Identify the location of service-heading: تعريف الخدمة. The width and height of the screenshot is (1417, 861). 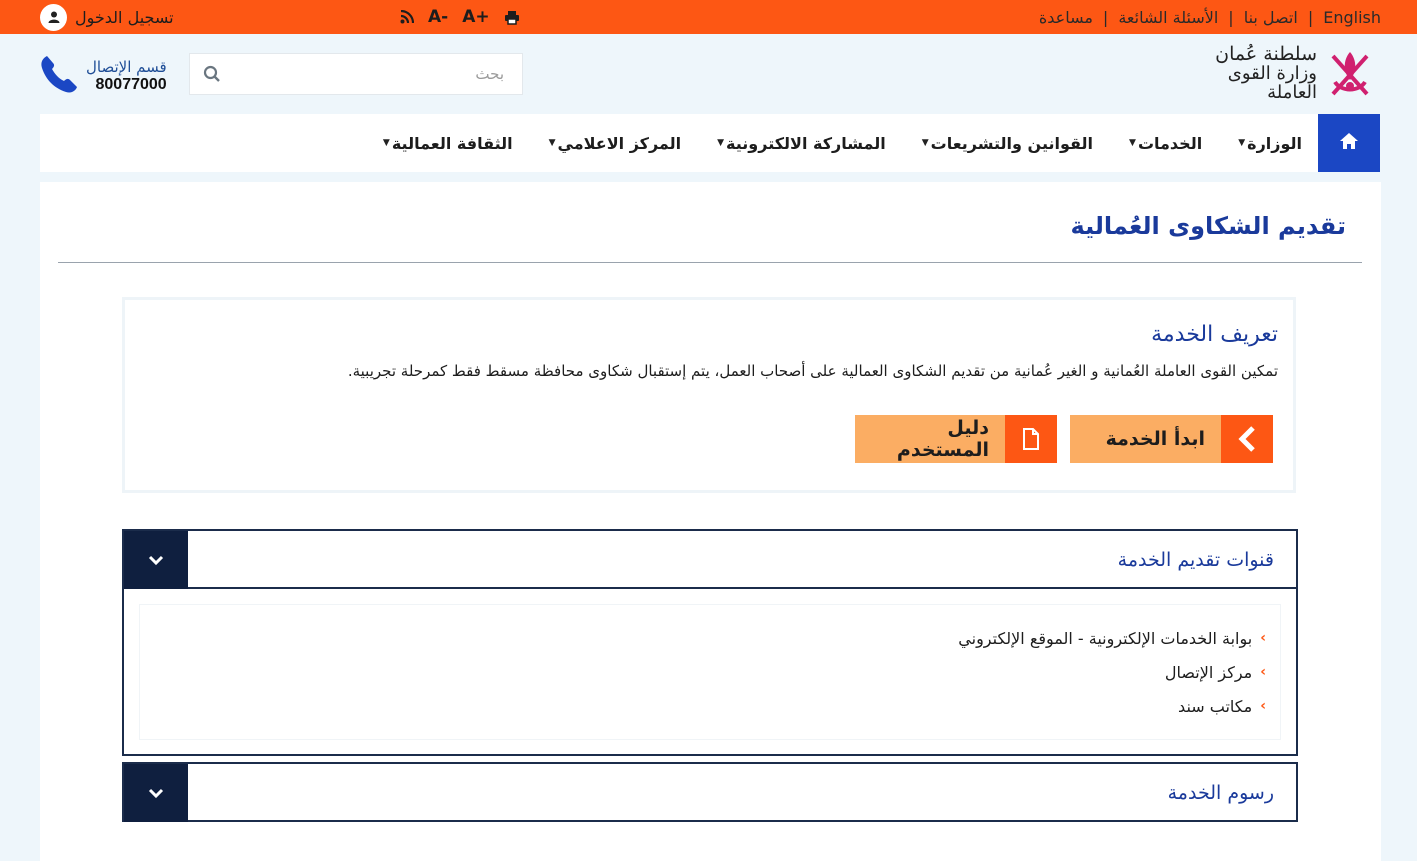
(1214, 334).